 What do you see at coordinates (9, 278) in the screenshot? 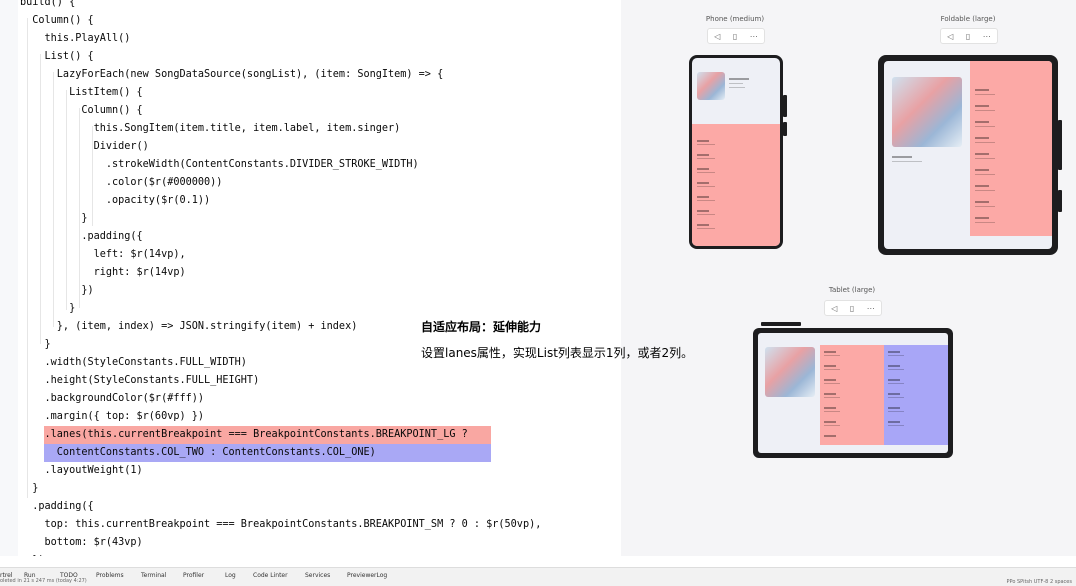
I see `editor-gutter` at bounding box center [9, 278].